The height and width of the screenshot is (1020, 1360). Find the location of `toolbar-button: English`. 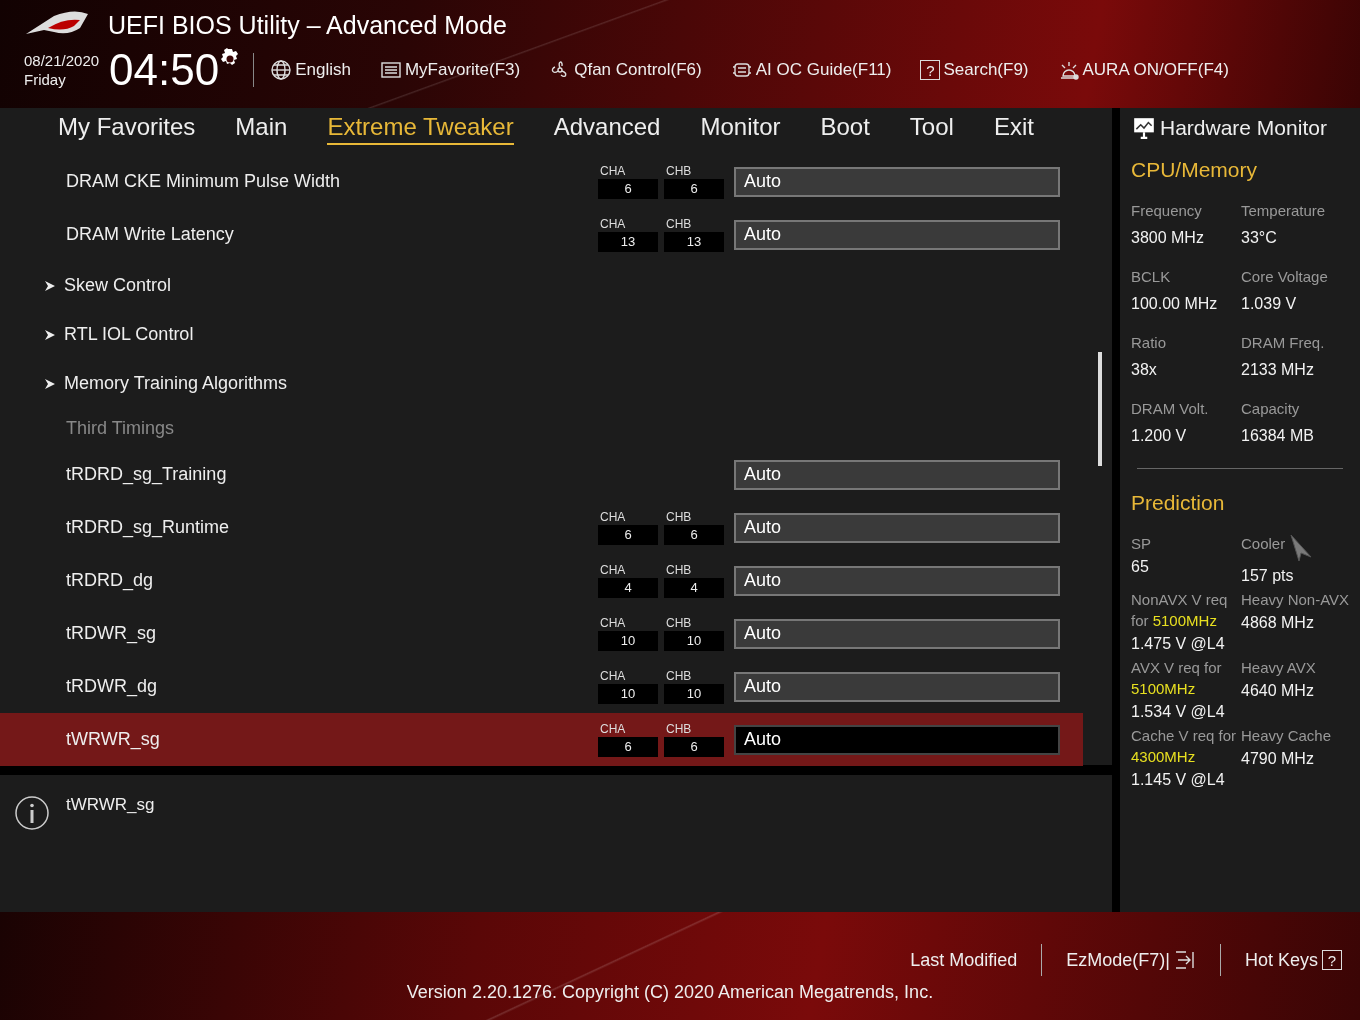

toolbar-button: English is located at coordinates (310, 70).